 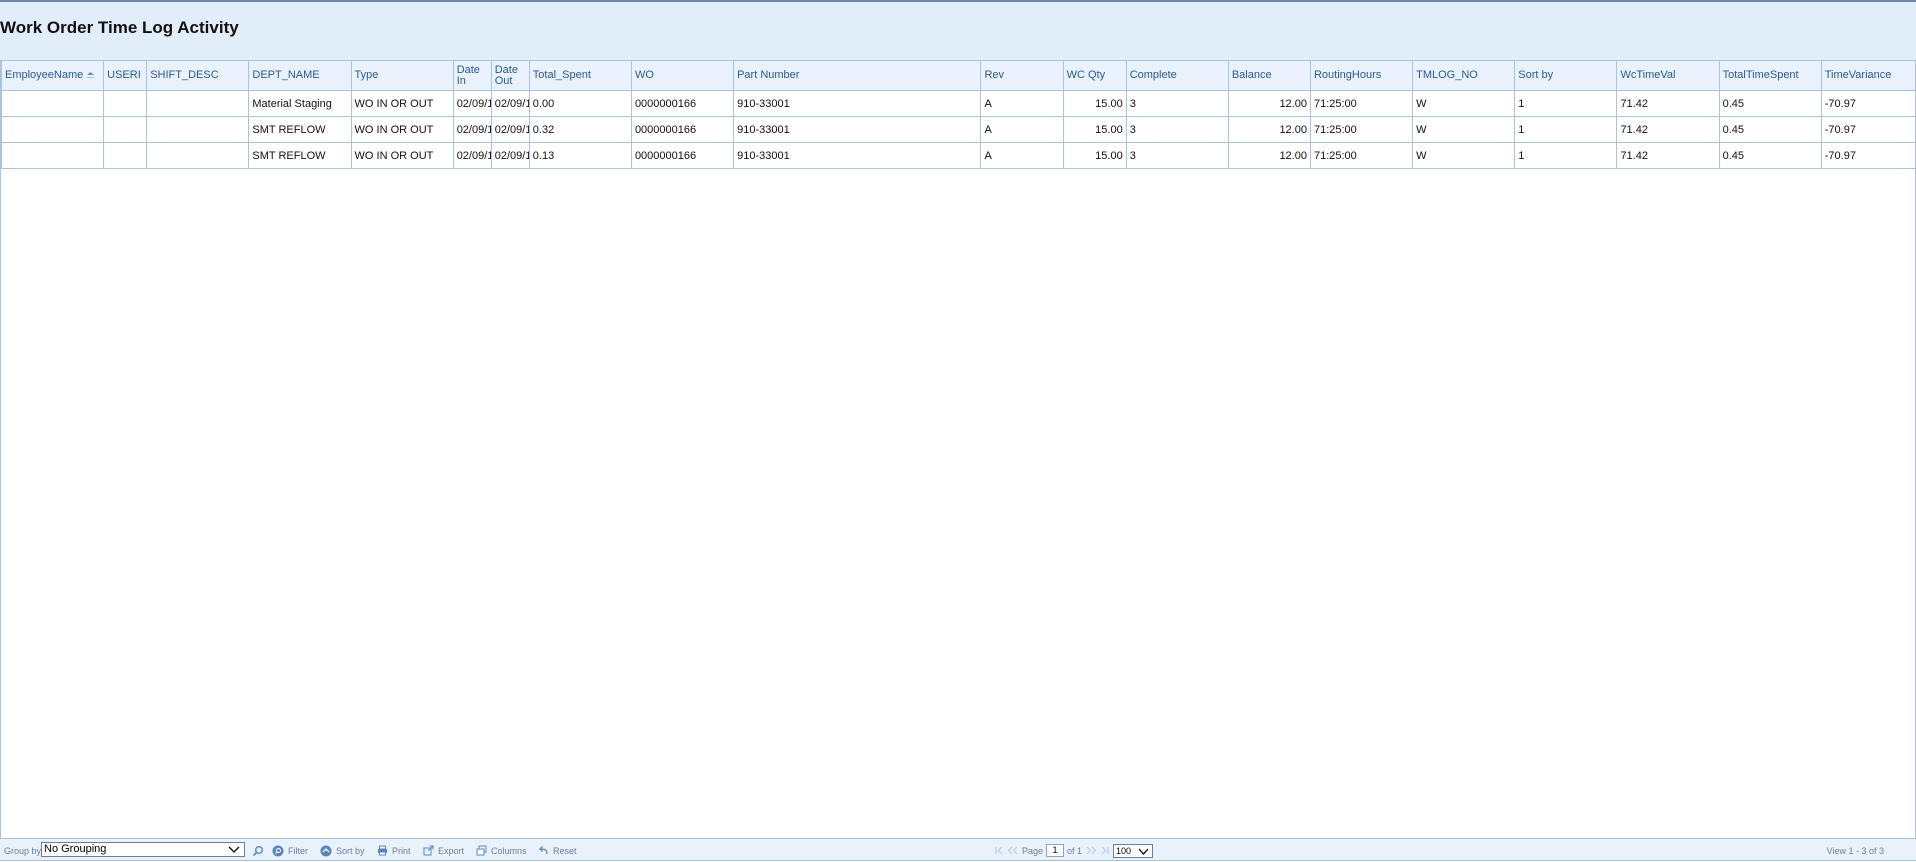 What do you see at coordinates (298, 850) in the screenshot?
I see `filter-label: Filter` at bounding box center [298, 850].